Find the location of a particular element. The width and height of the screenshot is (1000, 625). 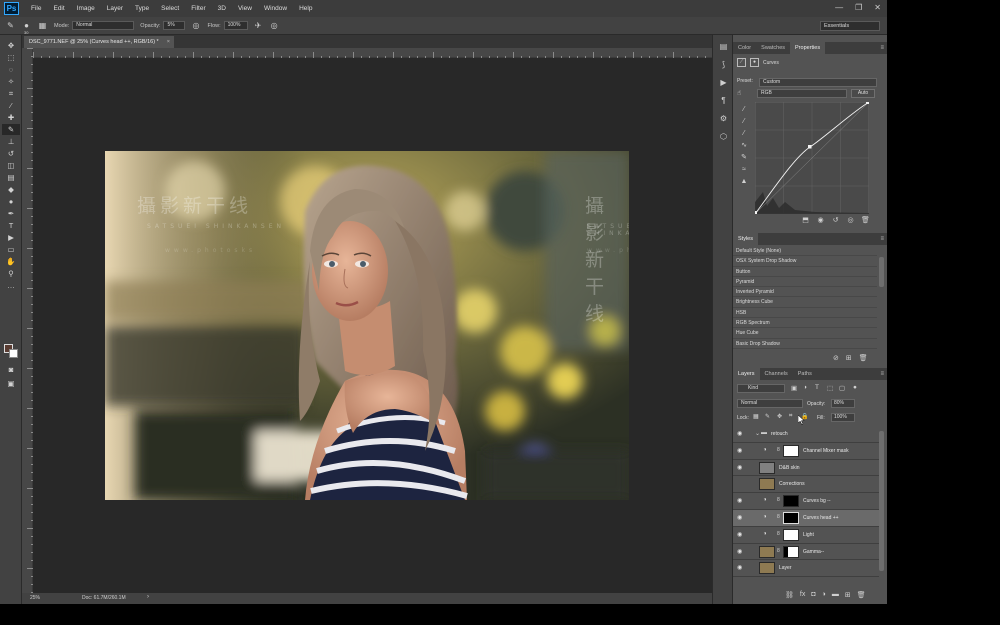

actions-panel-icon: ▶ is located at coordinates (723, 82).